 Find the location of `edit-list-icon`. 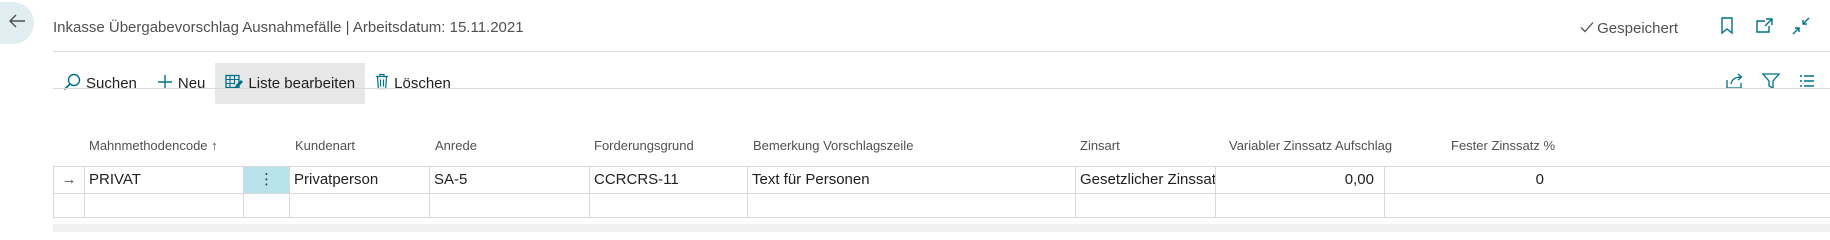

edit-list-icon is located at coordinates (236, 84).